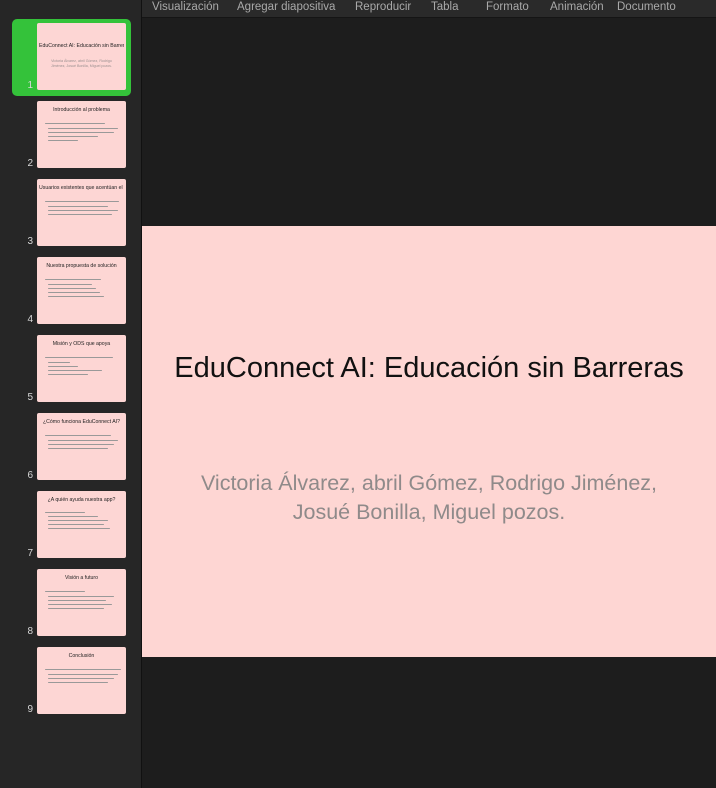 The width and height of the screenshot is (716, 788). Describe the element at coordinates (646, 7) in the screenshot. I see `menu-documento: Documento` at that location.